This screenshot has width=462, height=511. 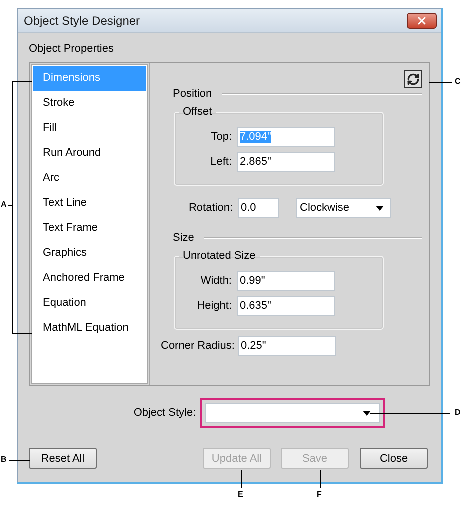 I want to click on field-label: Left:, so click(x=221, y=162).